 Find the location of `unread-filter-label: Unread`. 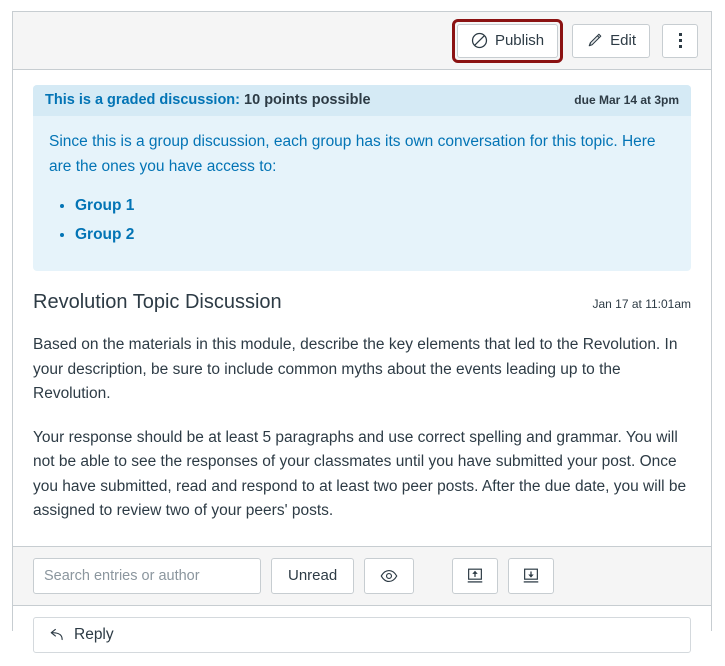

unread-filter-label: Unread is located at coordinates (313, 576).